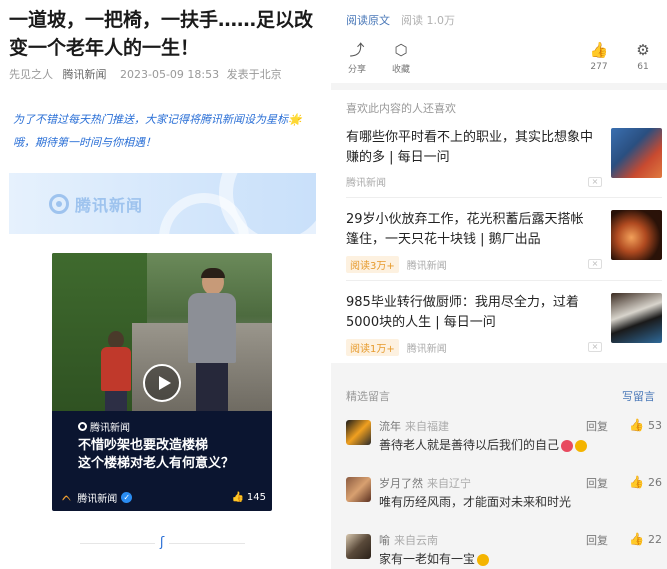 This screenshot has width=667, height=569. I want to click on news-banner: 腾讯新闻, so click(162, 203).